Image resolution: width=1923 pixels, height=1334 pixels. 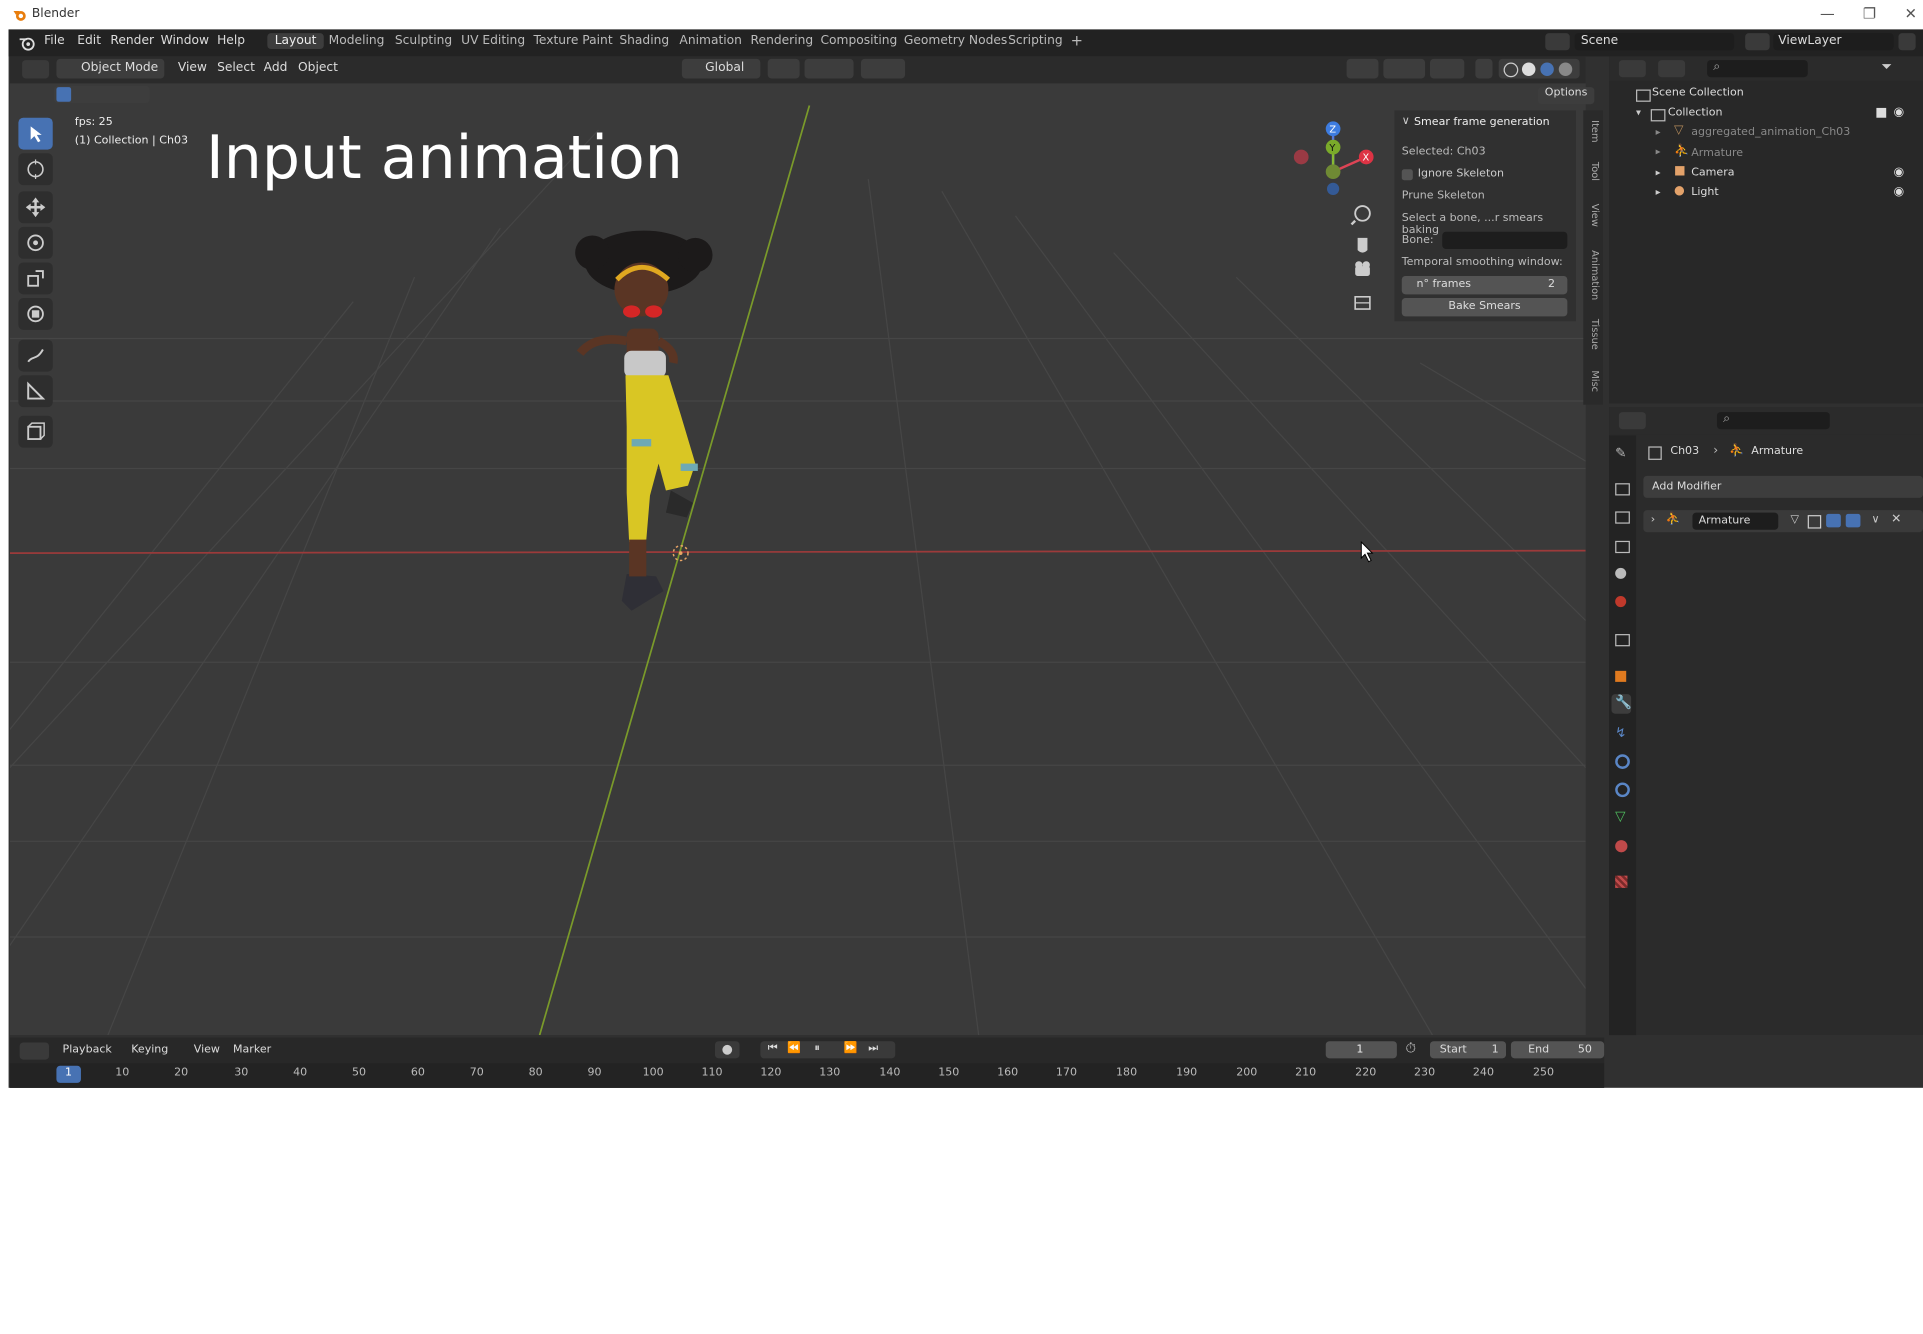 I want to click on add-modifier-button: Add Modifier, so click(x=1783, y=486).